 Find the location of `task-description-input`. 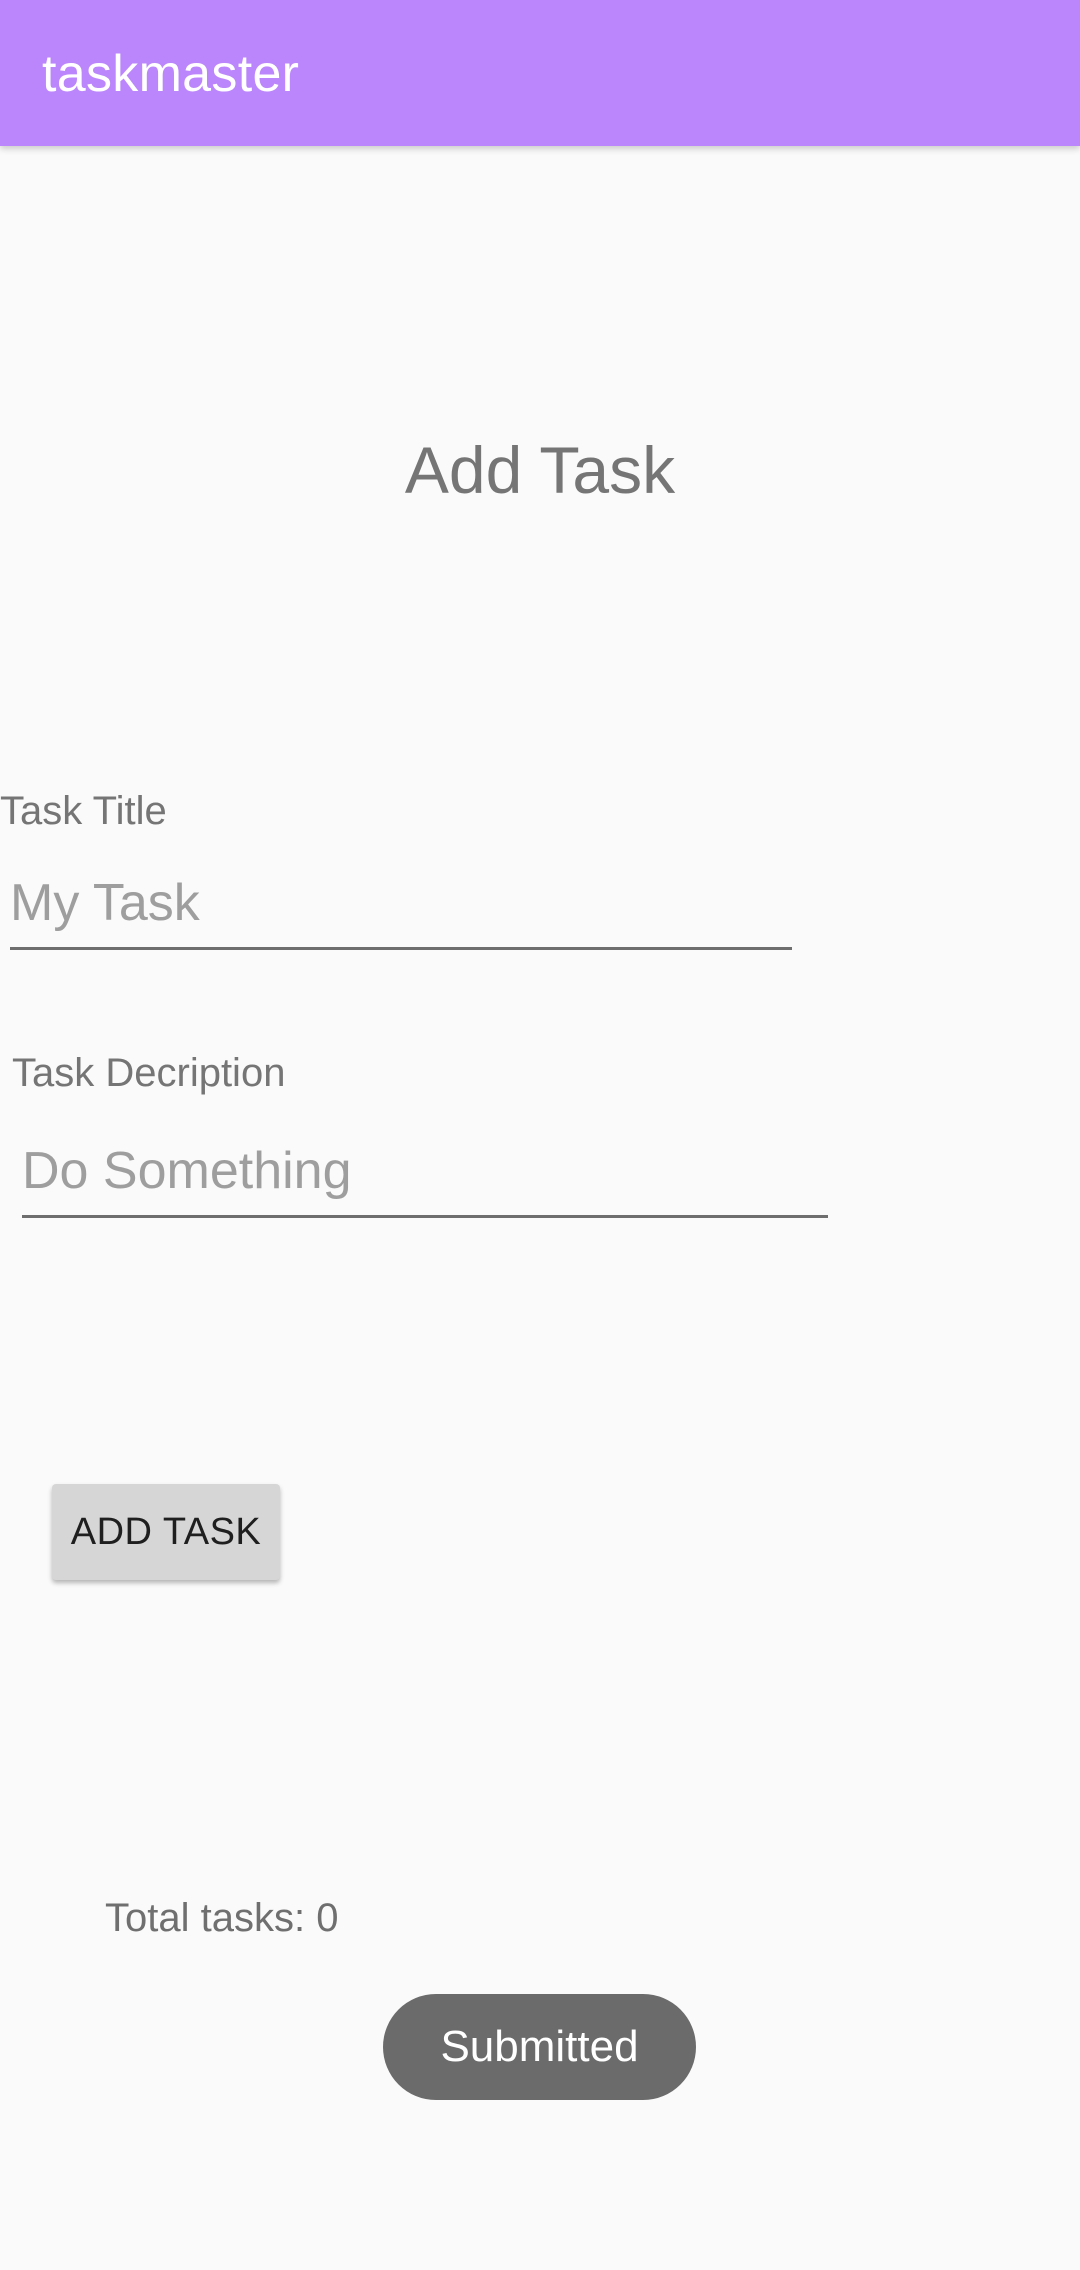

task-description-input is located at coordinates (425, 1179).